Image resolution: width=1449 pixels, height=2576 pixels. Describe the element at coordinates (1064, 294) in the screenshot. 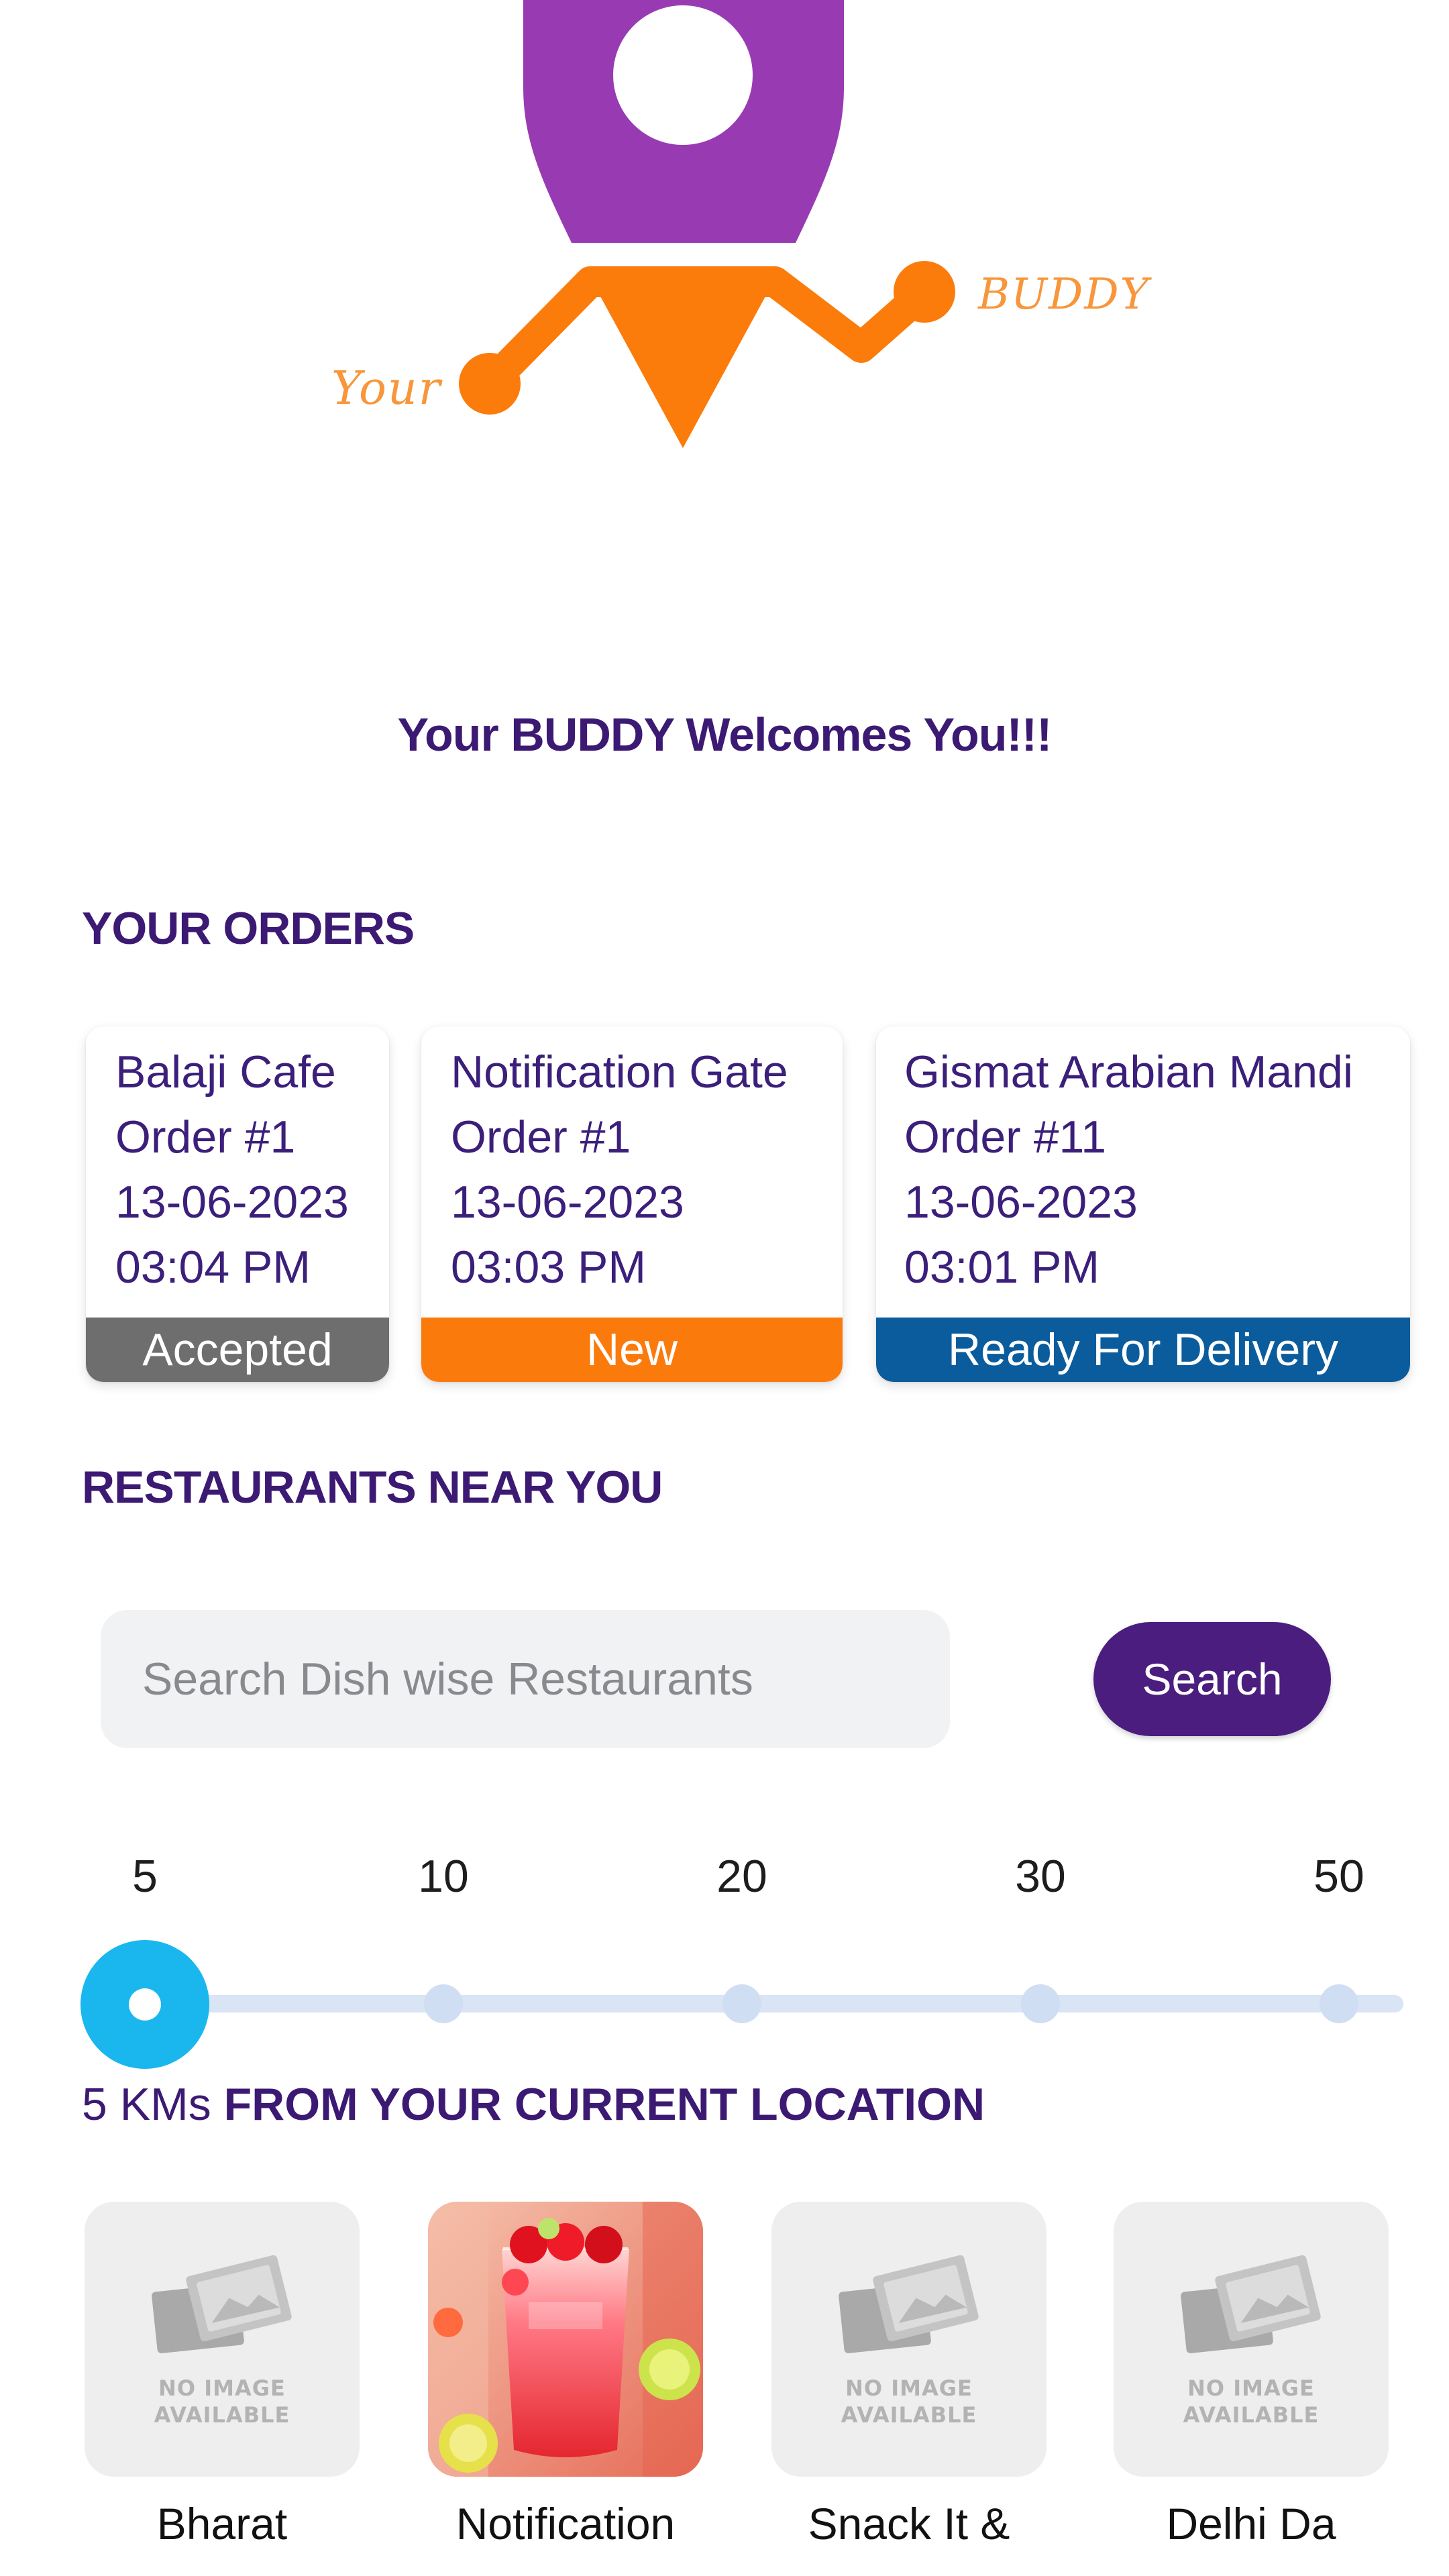

I see `logo-word-buddy: BUDDY` at that location.